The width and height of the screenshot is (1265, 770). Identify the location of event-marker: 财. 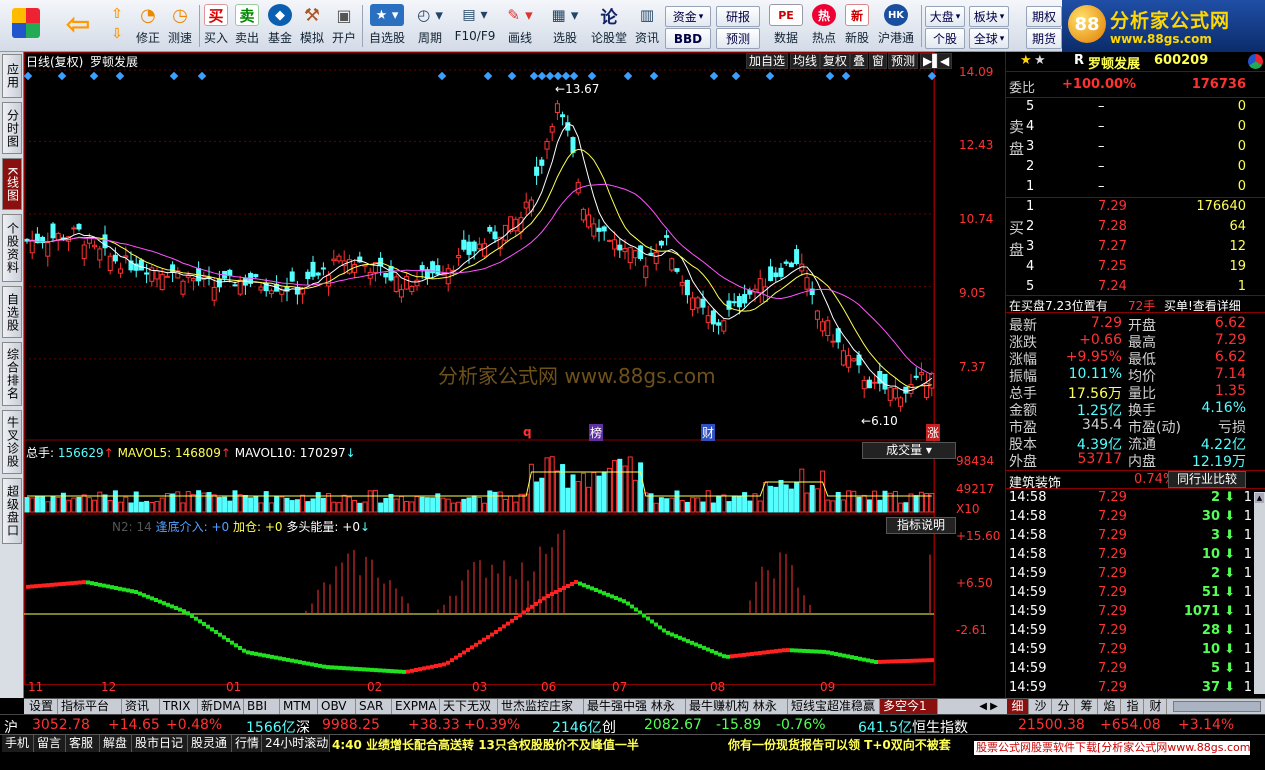
(708, 432).